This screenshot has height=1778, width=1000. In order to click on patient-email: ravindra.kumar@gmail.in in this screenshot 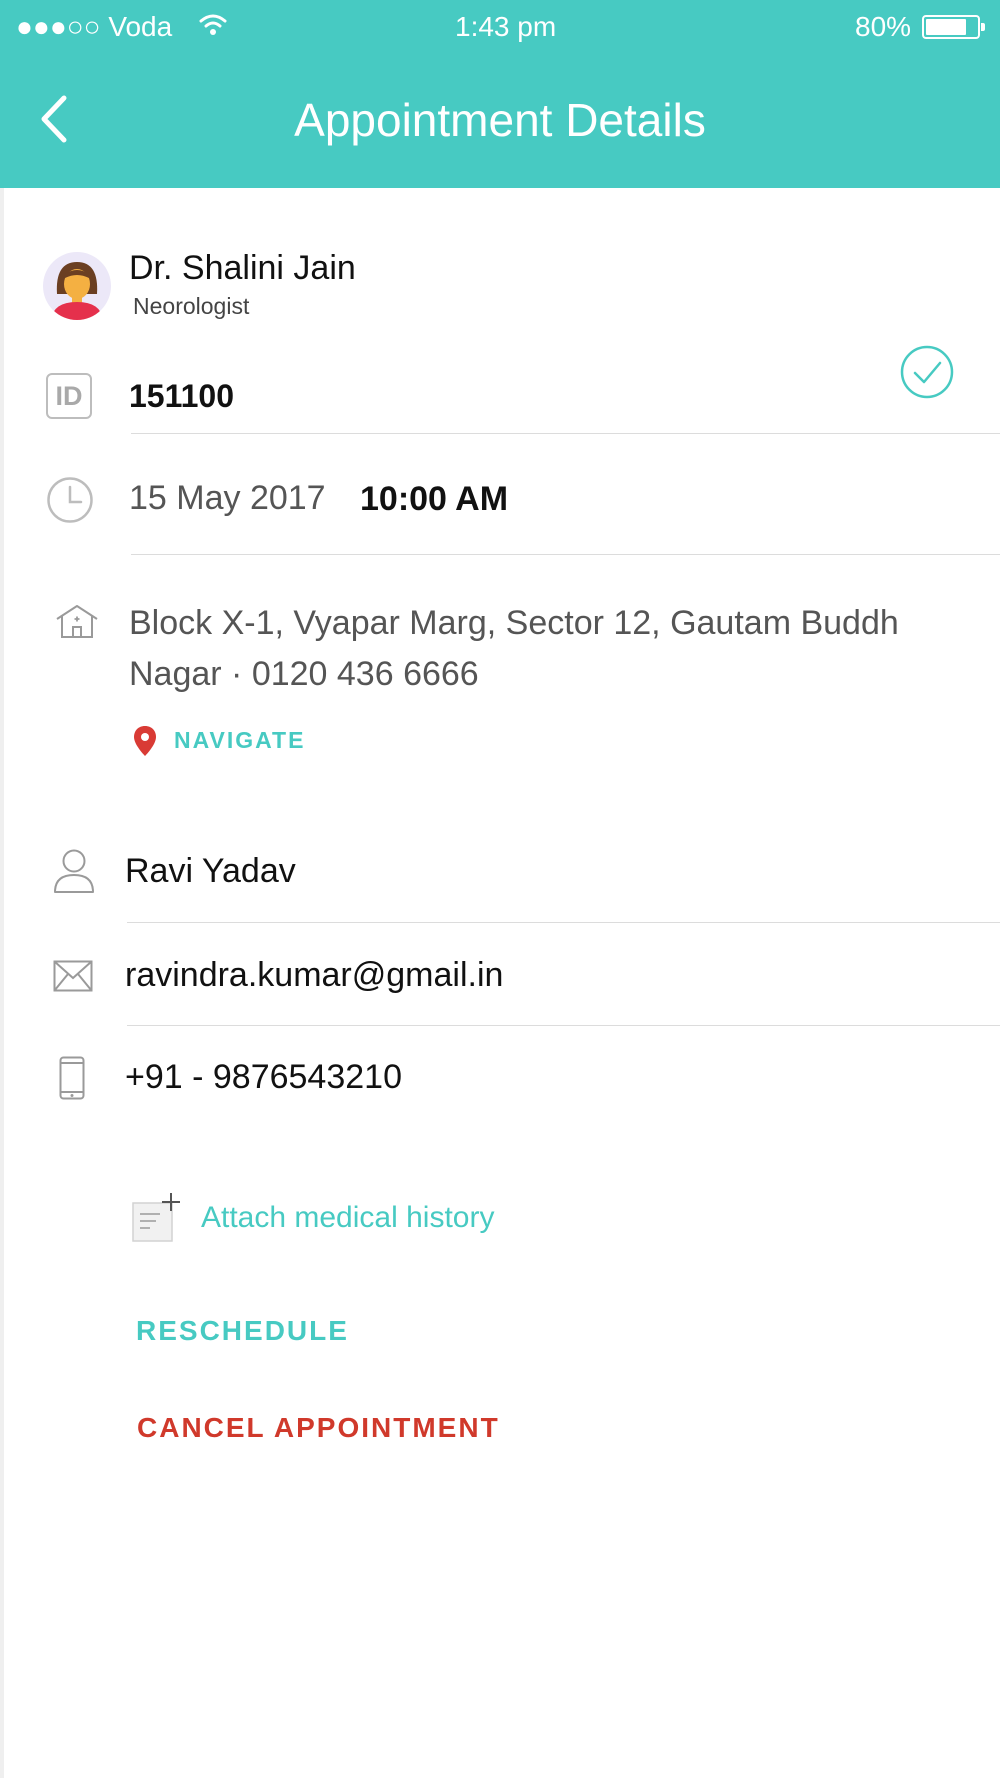, I will do `click(314, 975)`.